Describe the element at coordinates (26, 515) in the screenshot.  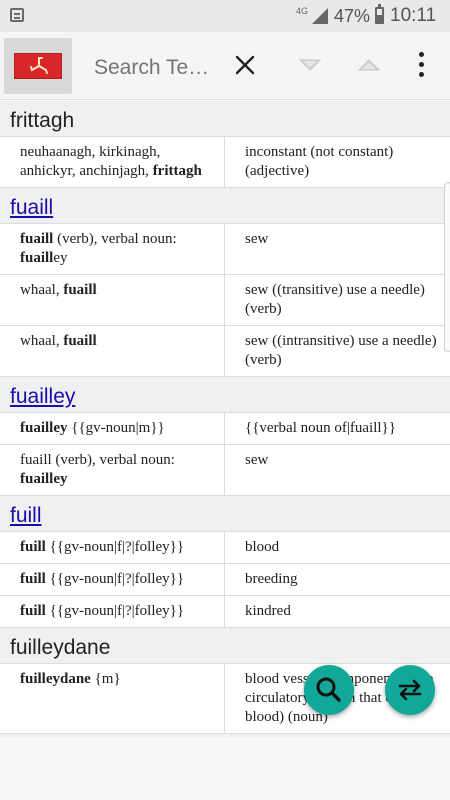
I see `entry-header-link: fuill` at that location.